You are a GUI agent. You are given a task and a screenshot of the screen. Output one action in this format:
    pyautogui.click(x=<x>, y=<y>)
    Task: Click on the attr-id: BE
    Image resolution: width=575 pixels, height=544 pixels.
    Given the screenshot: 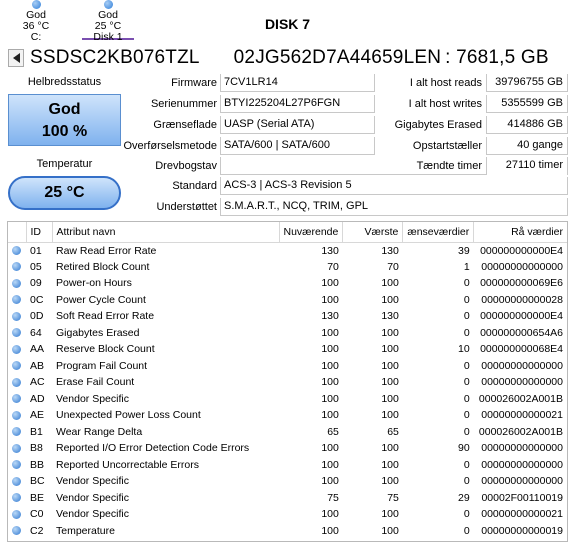 What is the action you would take?
    pyautogui.click(x=37, y=497)
    